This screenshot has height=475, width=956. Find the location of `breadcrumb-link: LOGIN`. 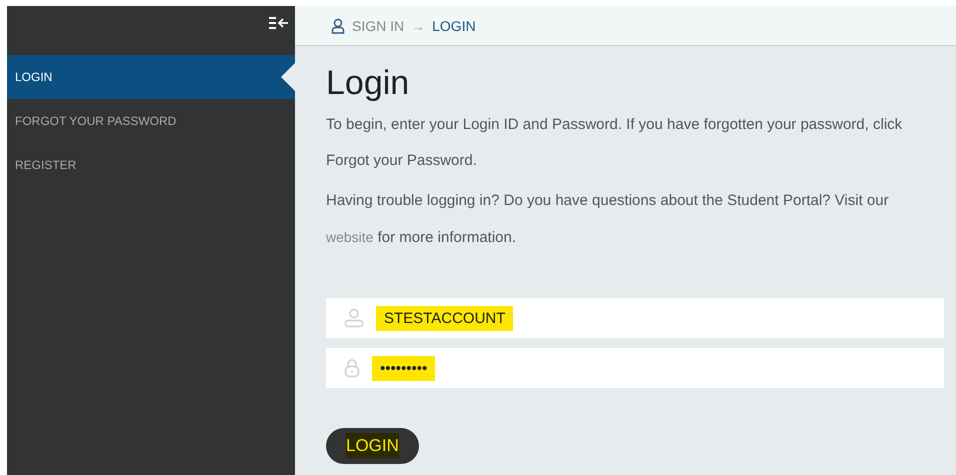

breadcrumb-link: LOGIN is located at coordinates (454, 26).